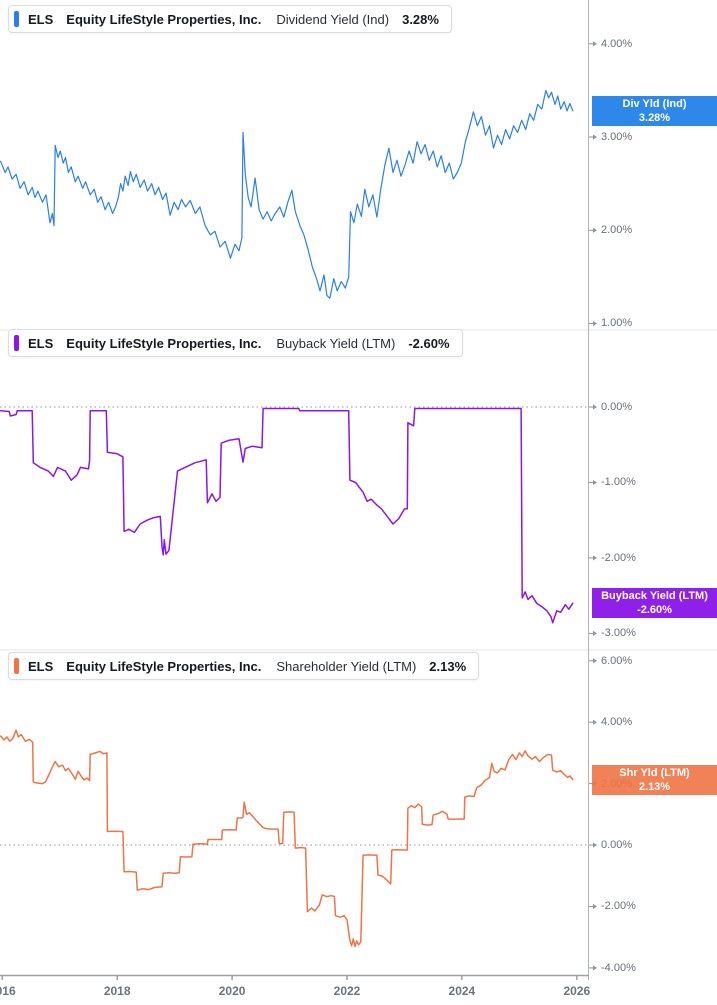  What do you see at coordinates (654, 103) in the screenshot?
I see `badge-metric-label: Div Yld (Ind)` at bounding box center [654, 103].